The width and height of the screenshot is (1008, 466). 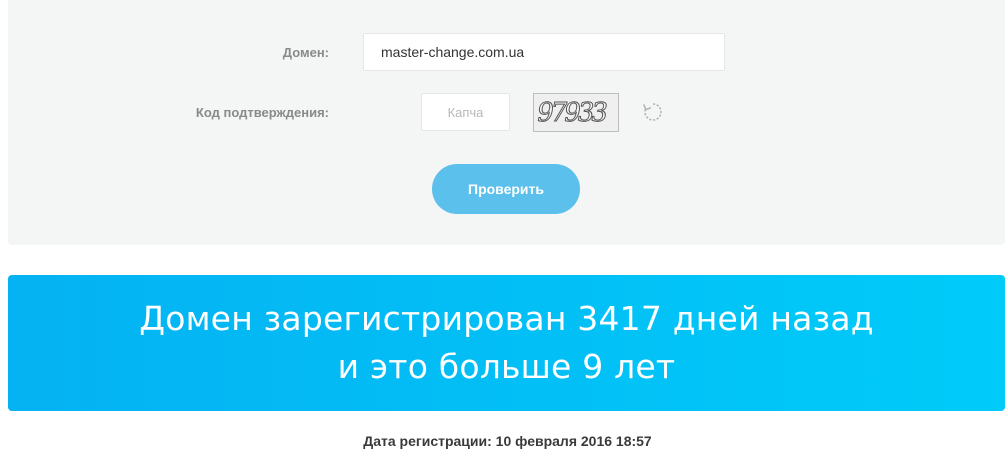 I want to click on refresh-icon, so click(x=653, y=112).